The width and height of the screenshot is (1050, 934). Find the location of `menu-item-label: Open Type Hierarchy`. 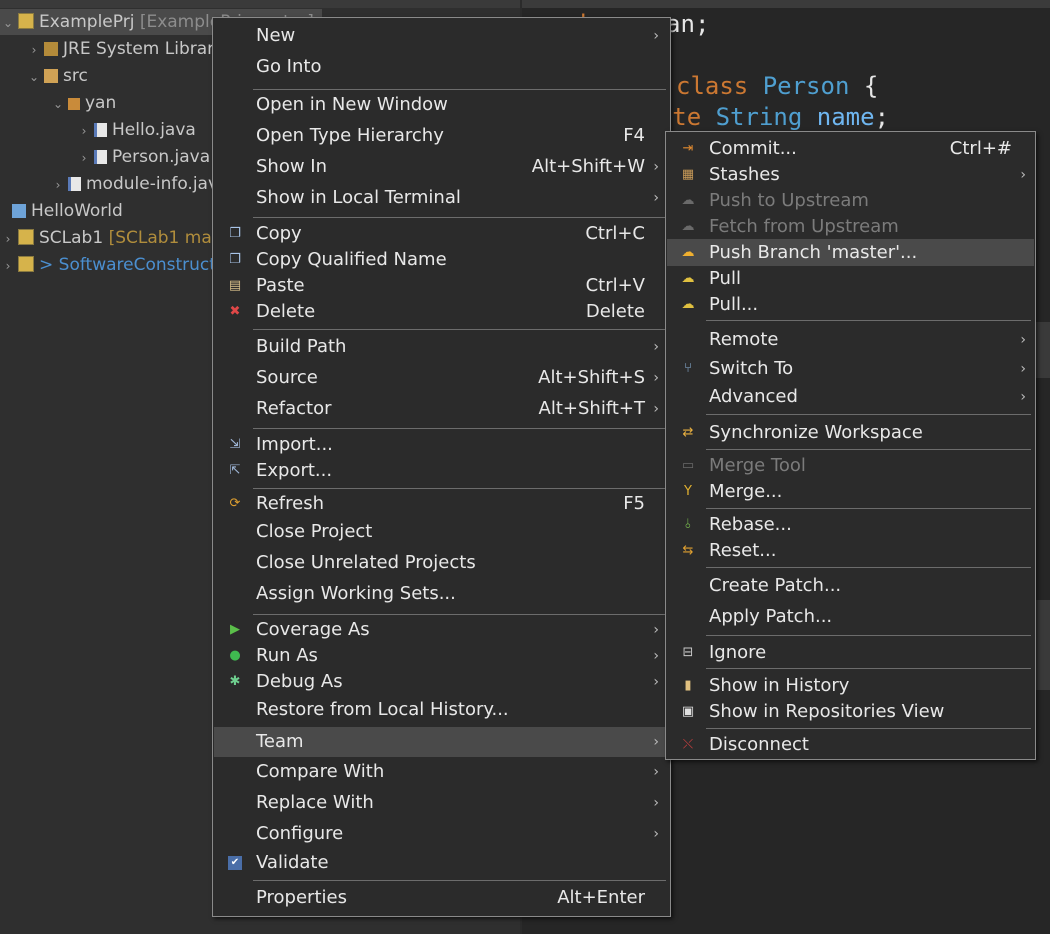

menu-item-label: Open Type Hierarchy is located at coordinates (350, 135).